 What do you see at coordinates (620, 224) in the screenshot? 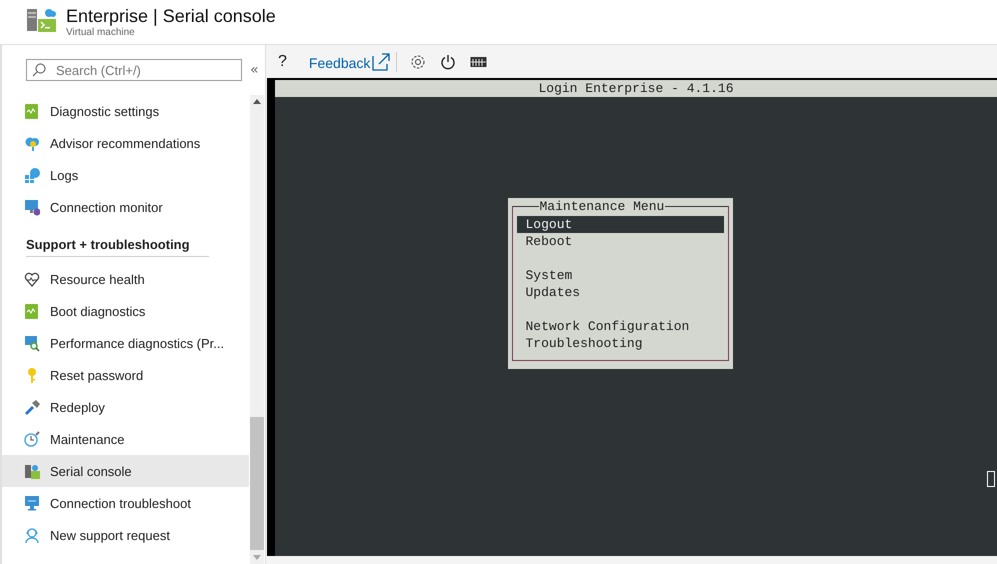
I see `menu-option: Logout` at bounding box center [620, 224].